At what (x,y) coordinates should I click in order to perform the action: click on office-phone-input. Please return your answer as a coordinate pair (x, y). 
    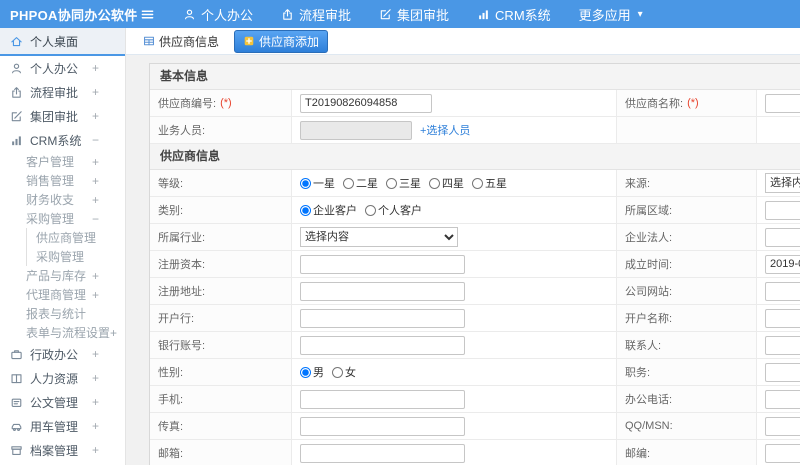
    Looking at the image, I should click on (782, 399).